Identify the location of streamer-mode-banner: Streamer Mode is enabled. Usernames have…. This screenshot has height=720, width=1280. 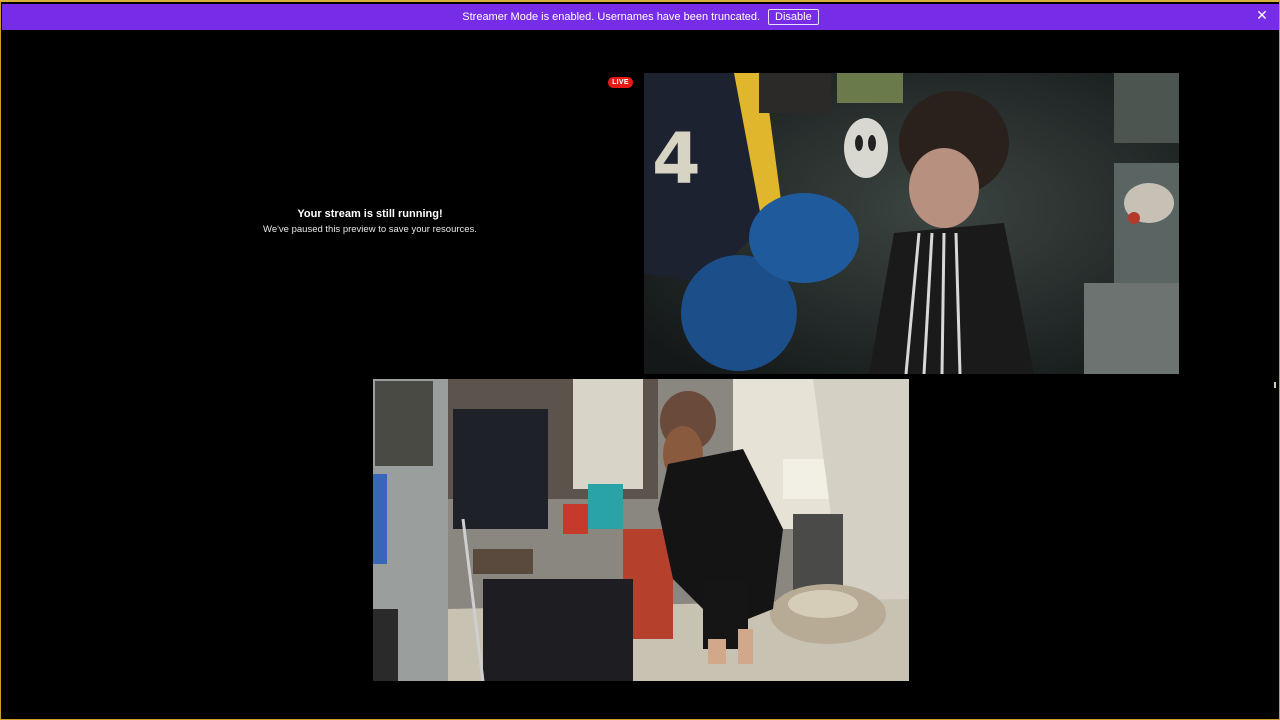
(640, 17).